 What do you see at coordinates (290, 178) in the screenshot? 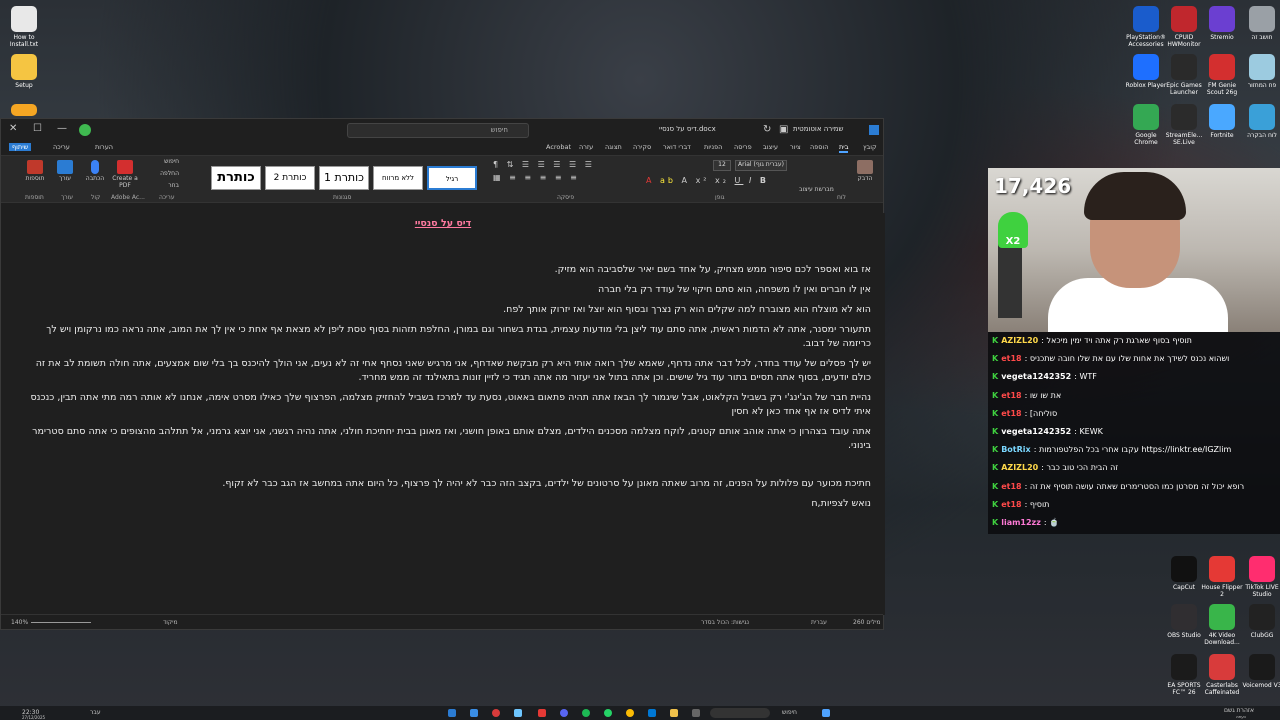
I see `style-heading-2: כותרת 2` at bounding box center [290, 178].